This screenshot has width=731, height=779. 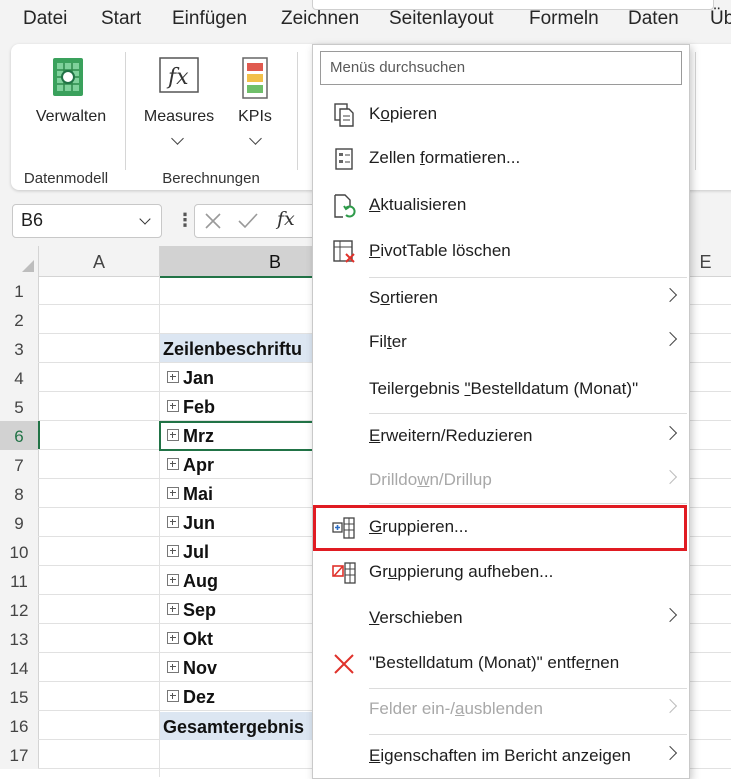 I want to click on pivot-month-row: Aug, so click(x=192, y=581).